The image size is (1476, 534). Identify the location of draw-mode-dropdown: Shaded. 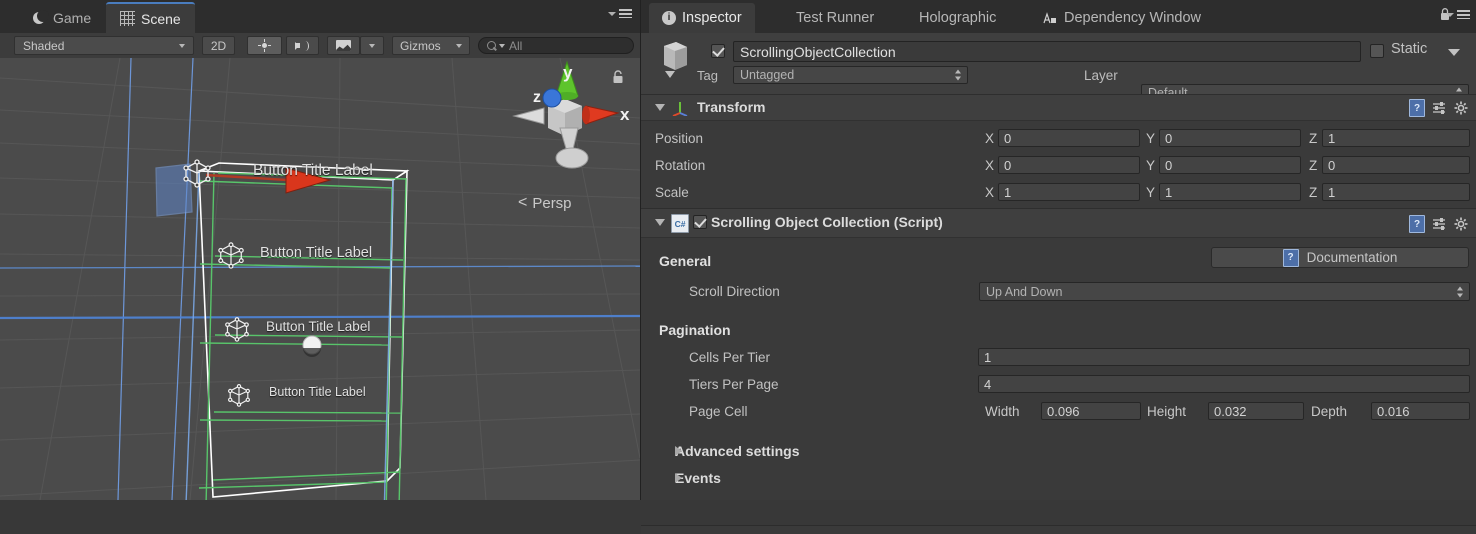
(104, 45).